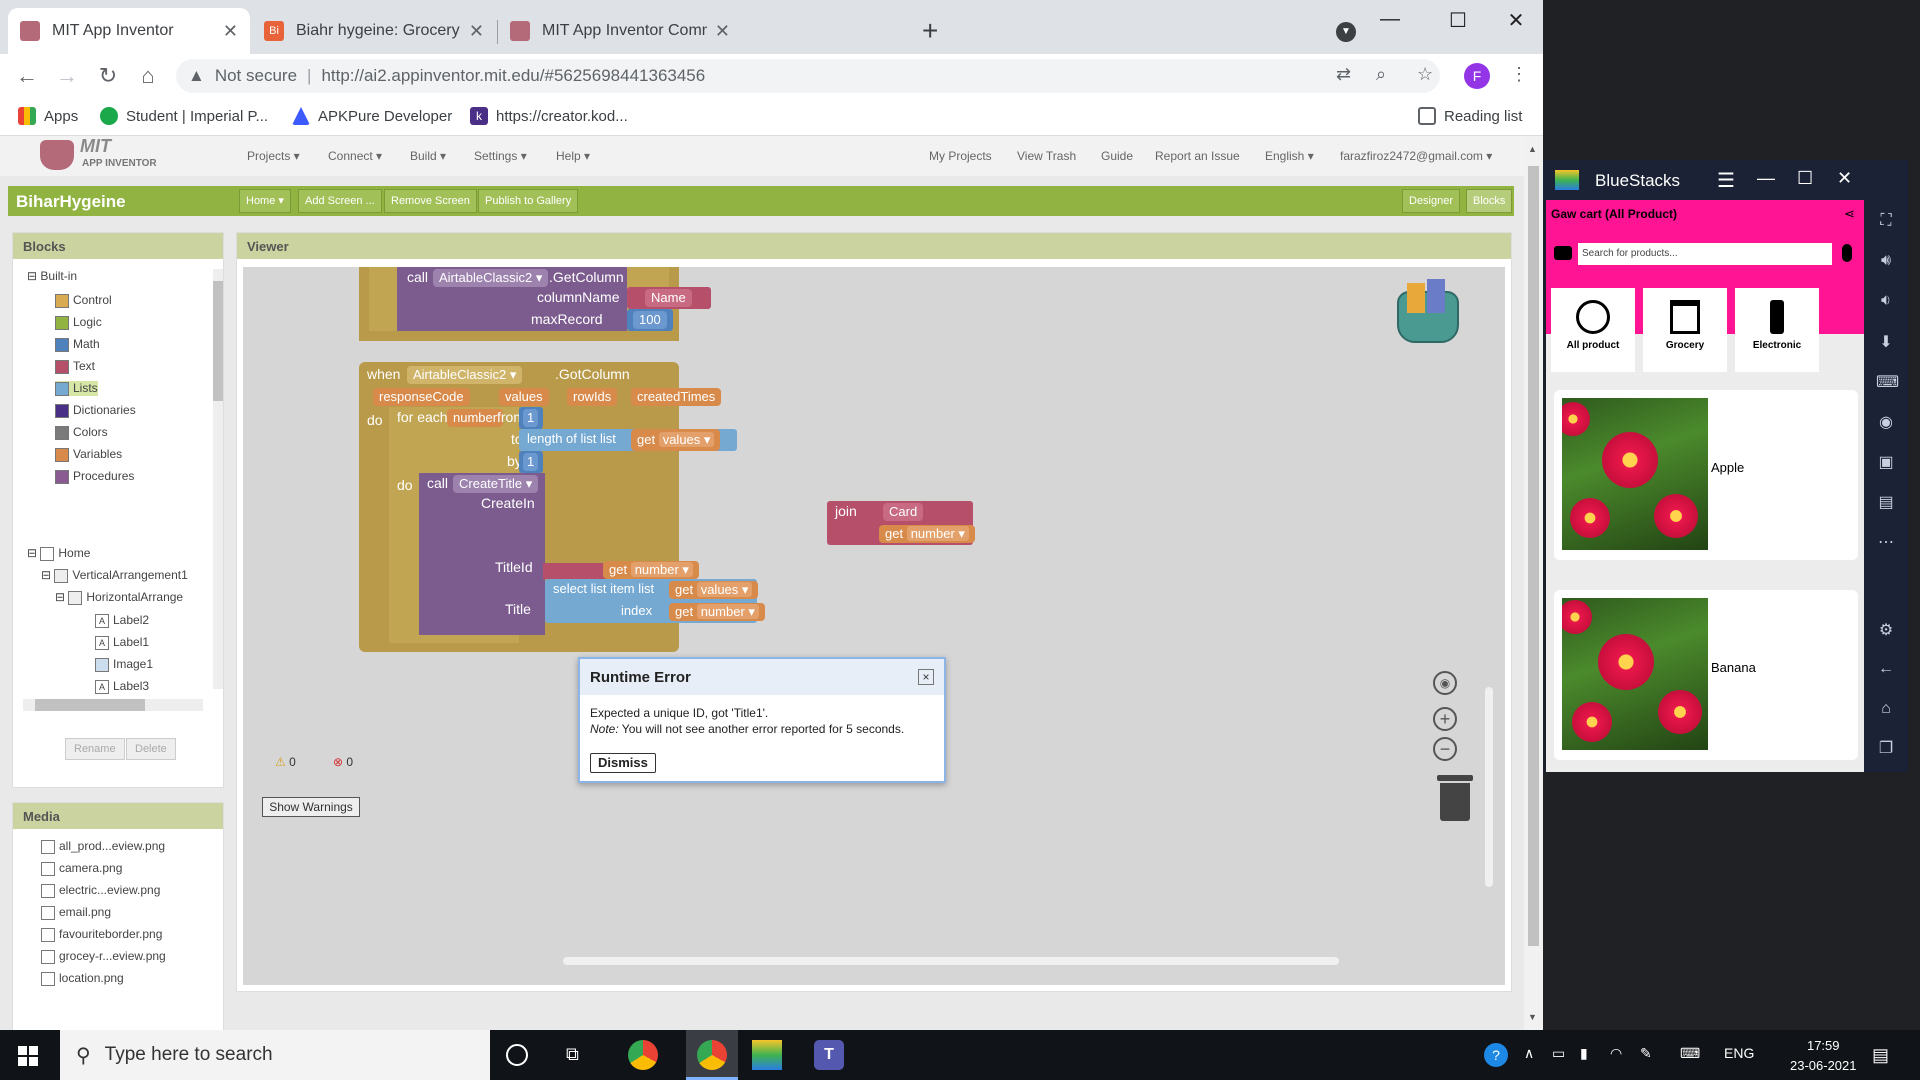 The width and height of the screenshot is (1920, 1080). What do you see at coordinates (1197, 156) in the screenshot?
I see `link-report-issue: Report an Issue` at bounding box center [1197, 156].